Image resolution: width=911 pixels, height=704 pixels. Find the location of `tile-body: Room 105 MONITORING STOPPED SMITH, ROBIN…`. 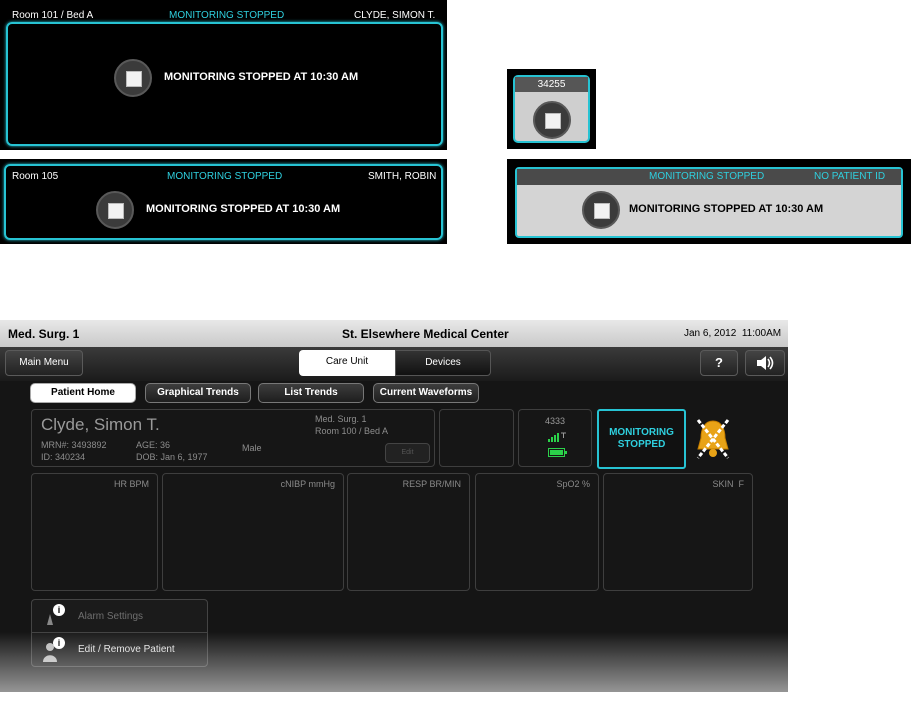

tile-body: Room 105 MONITORING STOPPED SMITH, ROBIN… is located at coordinates (223, 202).